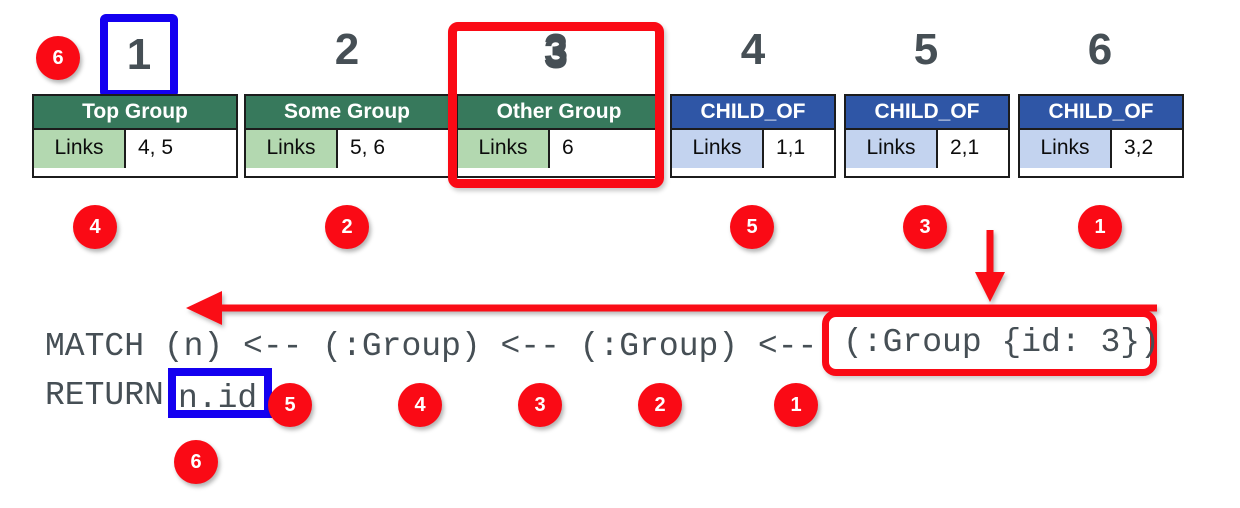 This screenshot has height=508, width=1240. Describe the element at coordinates (114, 395) in the screenshot. I see `query-line-return: RETURN` at that location.